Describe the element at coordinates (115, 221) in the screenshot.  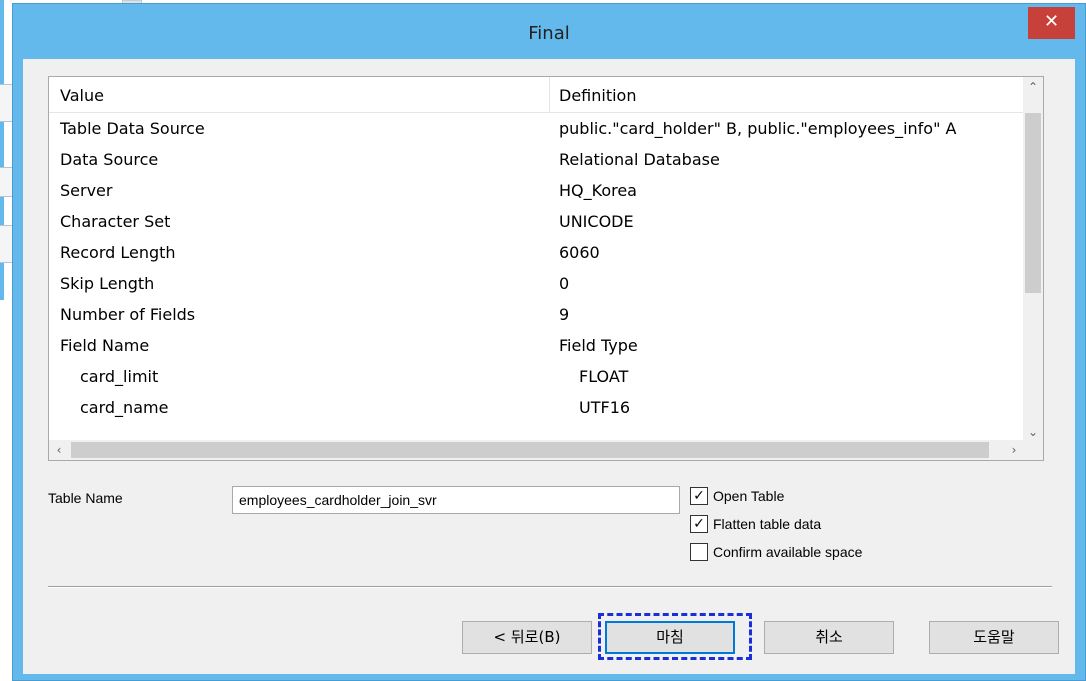
I see `list-item-value: Character Set` at that location.